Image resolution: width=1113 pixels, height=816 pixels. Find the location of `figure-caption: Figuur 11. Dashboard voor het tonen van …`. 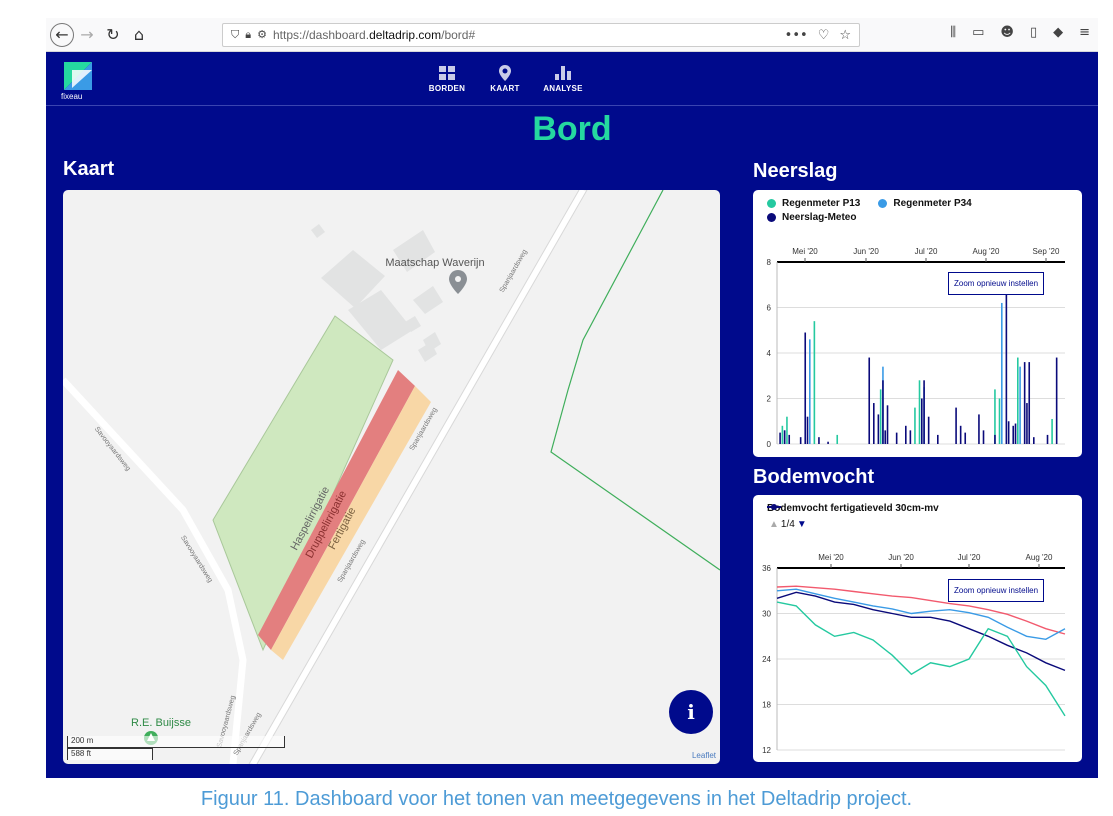

figure-caption: Figuur 11. Dashboard voor het tonen van … is located at coordinates (556, 799).